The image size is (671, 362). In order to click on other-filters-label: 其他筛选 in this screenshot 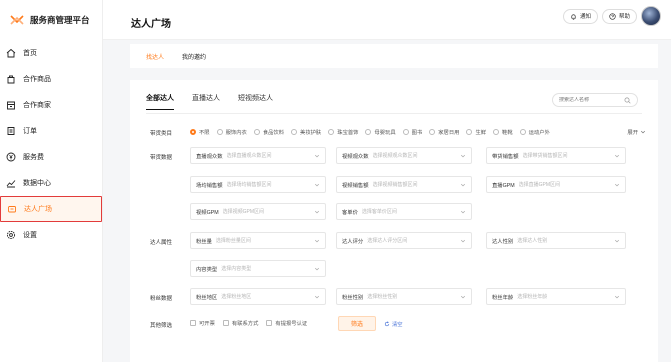, I will do `click(161, 326)`.